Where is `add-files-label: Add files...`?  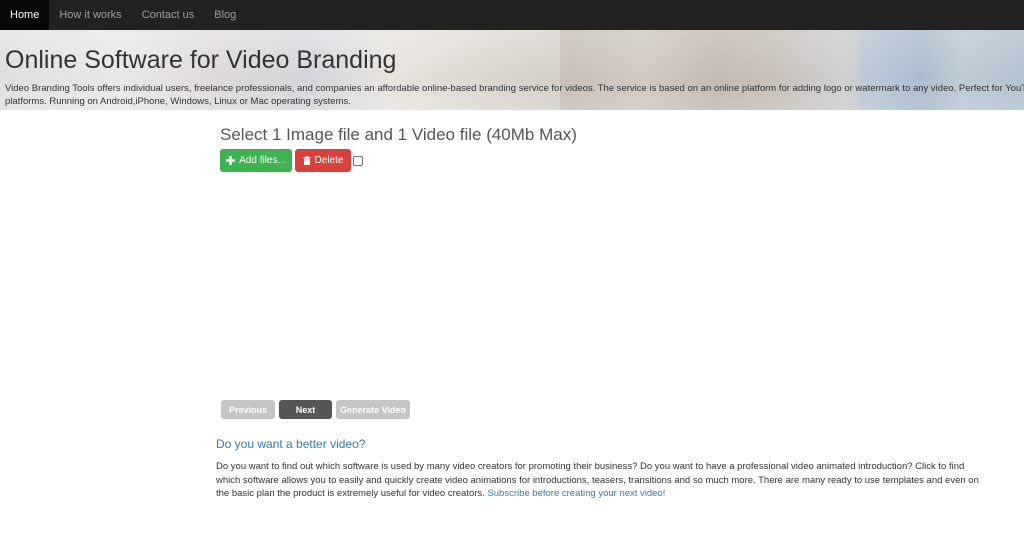 add-files-label: Add files... is located at coordinates (262, 160).